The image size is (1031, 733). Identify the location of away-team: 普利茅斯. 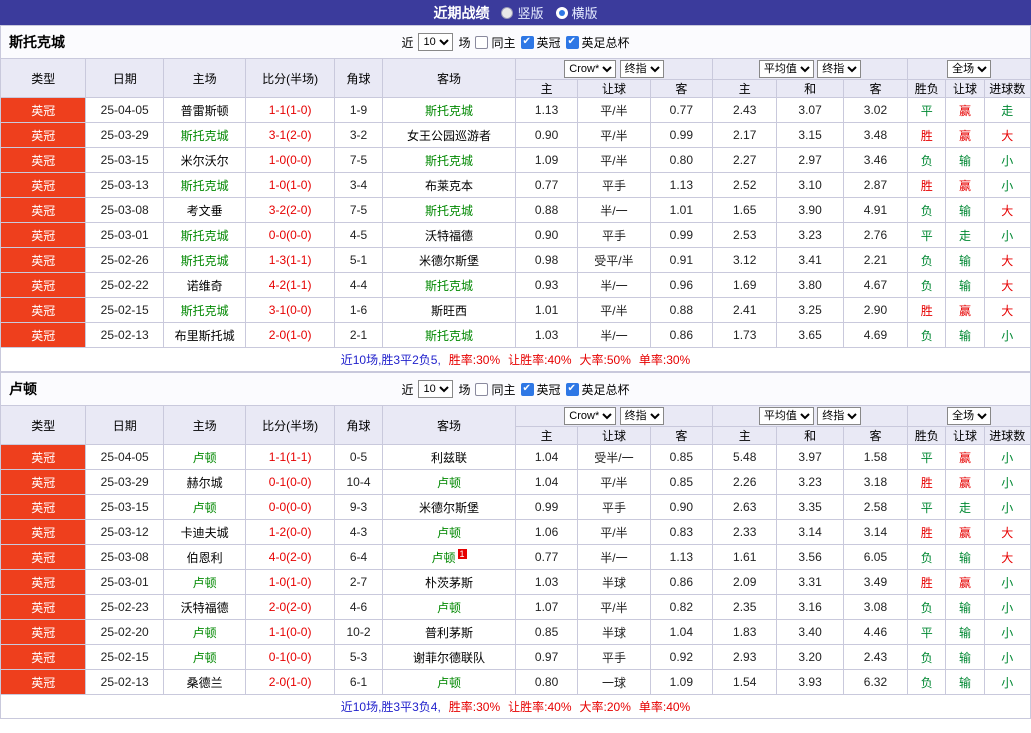
(449, 632).